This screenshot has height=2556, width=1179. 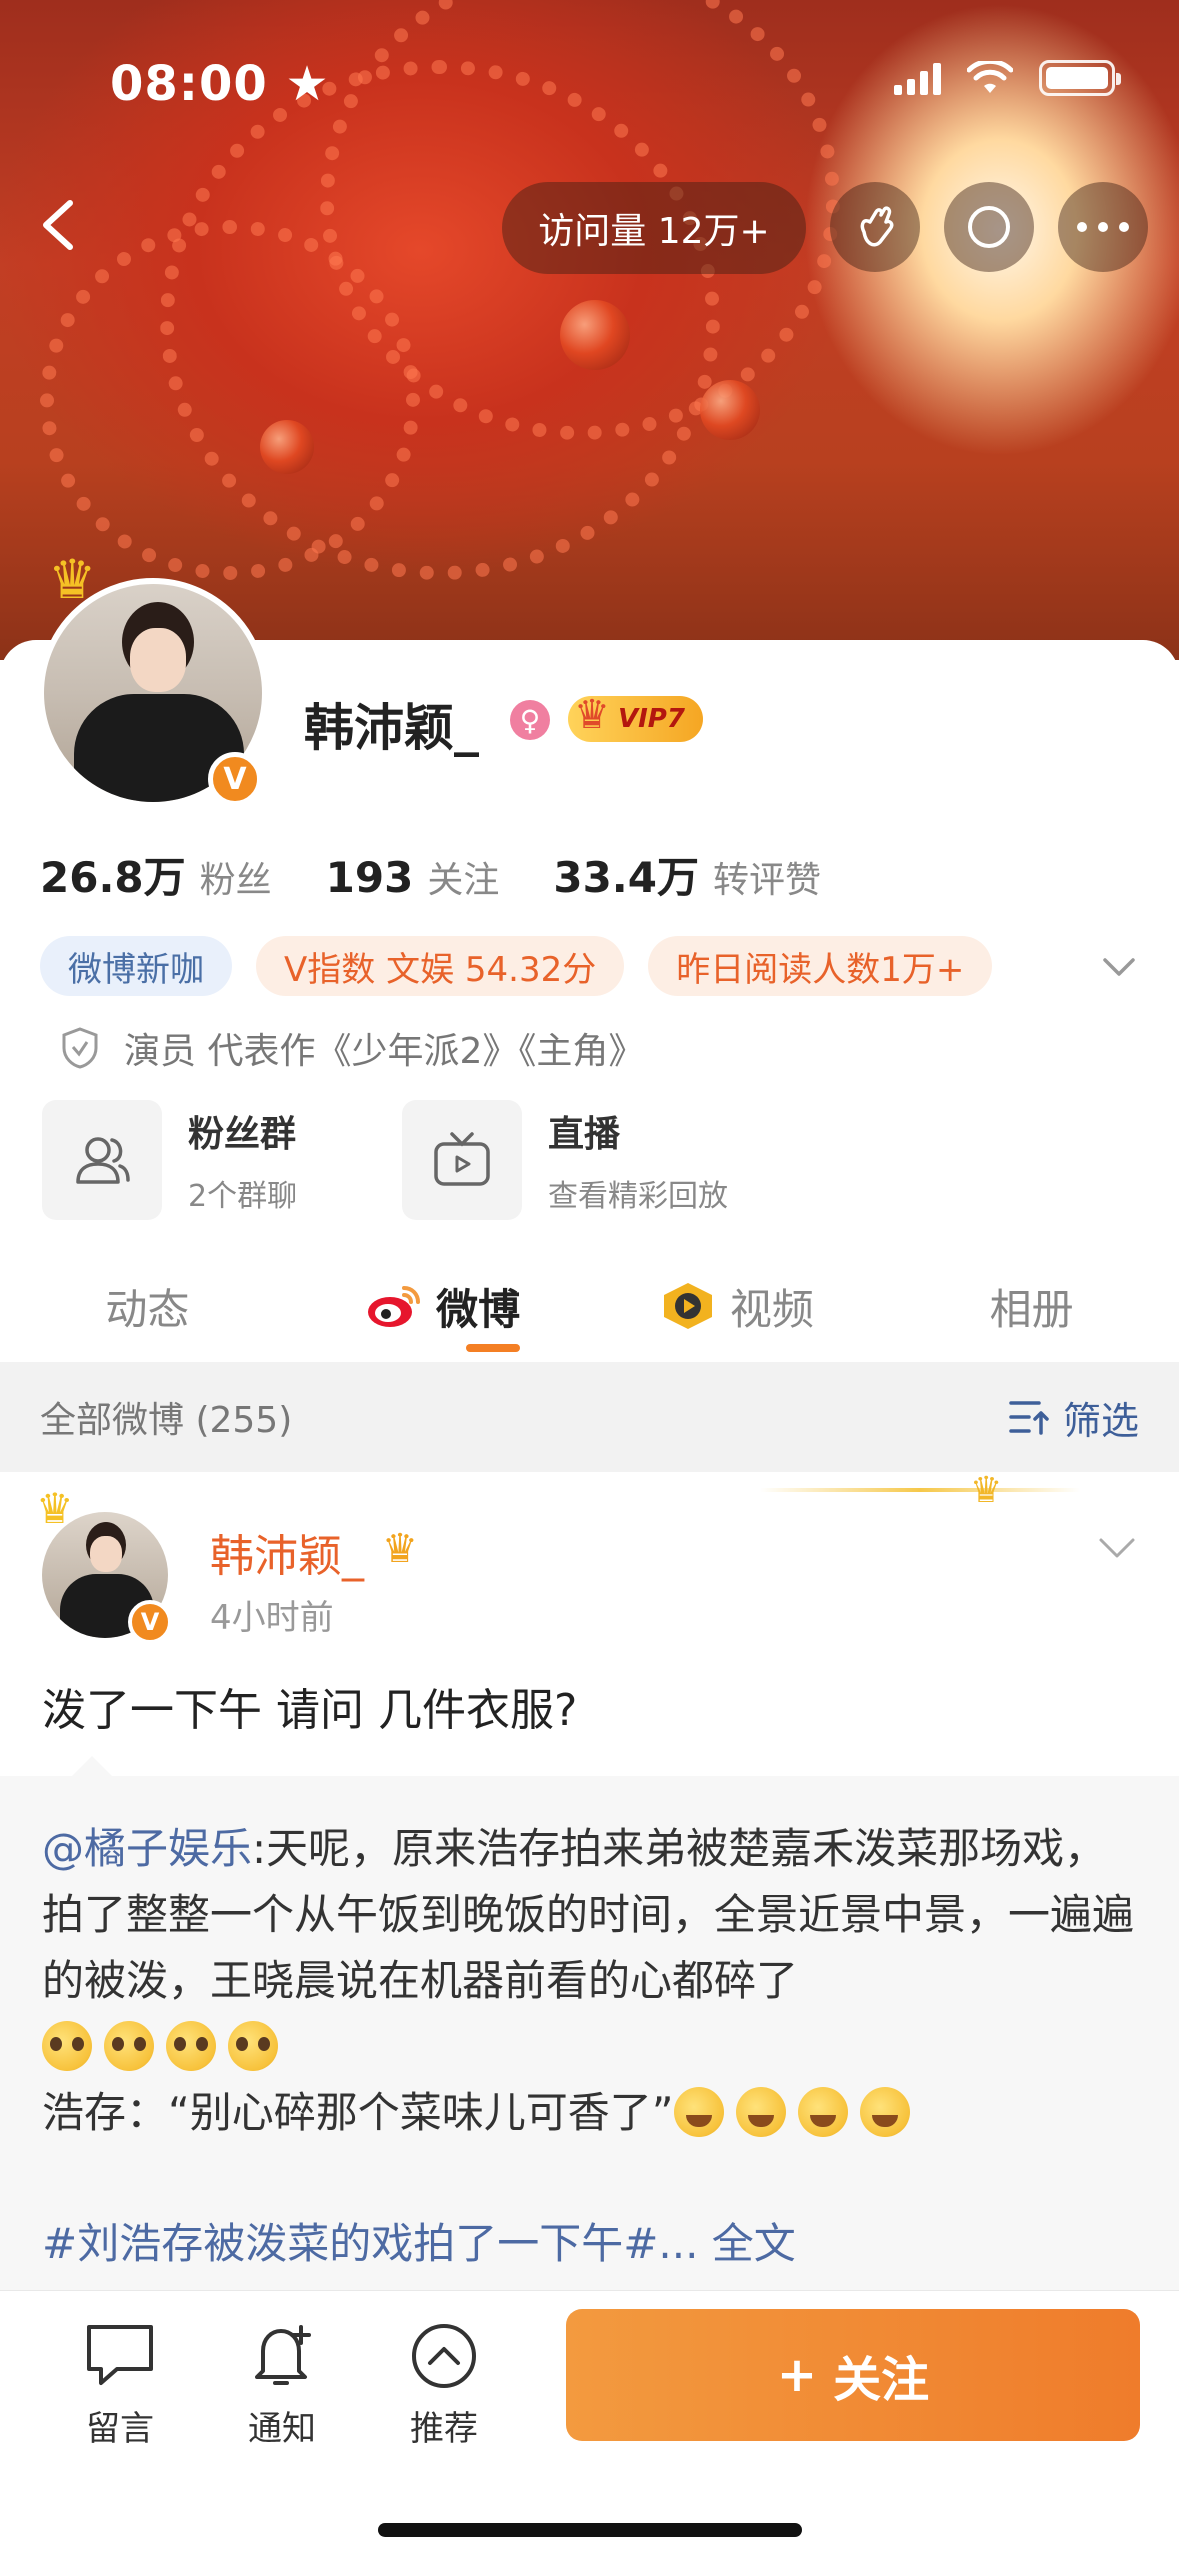 I want to click on wave-hand-button, so click(x=875, y=227).